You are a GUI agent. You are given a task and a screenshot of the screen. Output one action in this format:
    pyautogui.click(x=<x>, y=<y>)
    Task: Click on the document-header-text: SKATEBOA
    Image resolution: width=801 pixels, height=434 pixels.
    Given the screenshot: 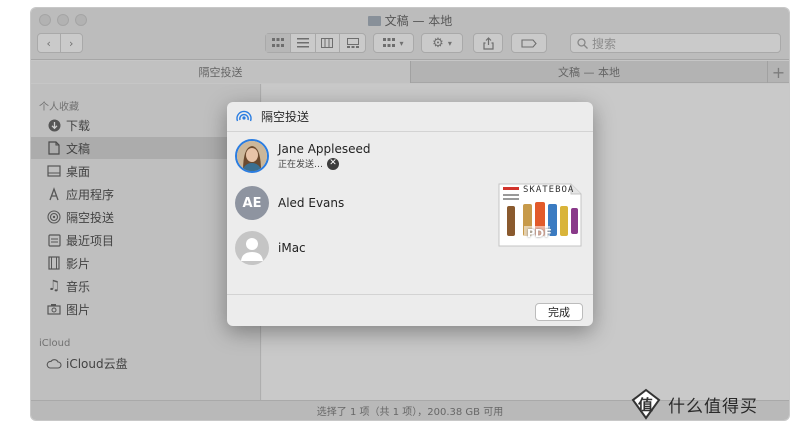 What is the action you would take?
    pyautogui.click(x=549, y=190)
    